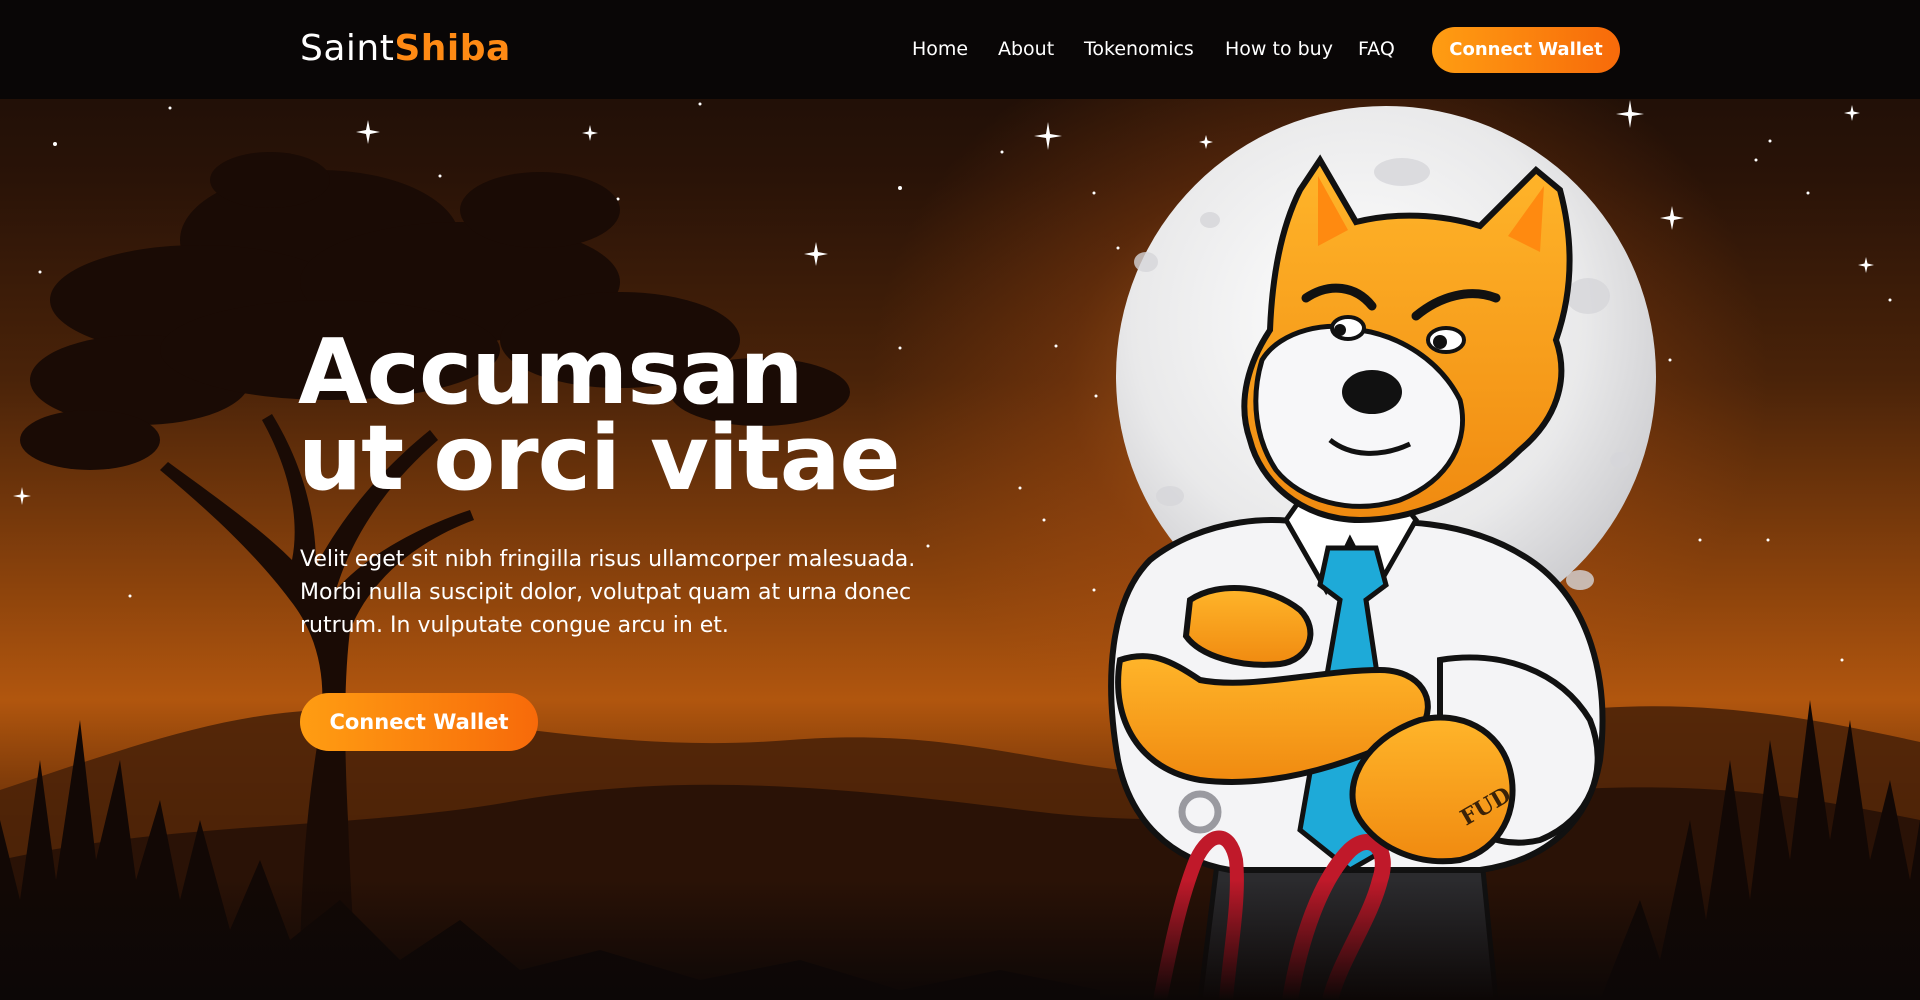 This screenshot has height=1000, width=1920. I want to click on brand-logo: SaintShiba, so click(405, 48).